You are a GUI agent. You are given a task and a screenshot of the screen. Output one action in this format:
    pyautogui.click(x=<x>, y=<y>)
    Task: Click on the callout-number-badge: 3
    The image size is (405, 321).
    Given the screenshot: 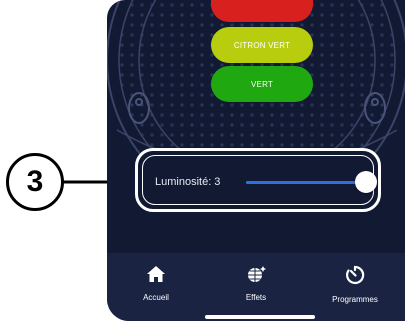 What is the action you would take?
    pyautogui.click(x=35, y=182)
    